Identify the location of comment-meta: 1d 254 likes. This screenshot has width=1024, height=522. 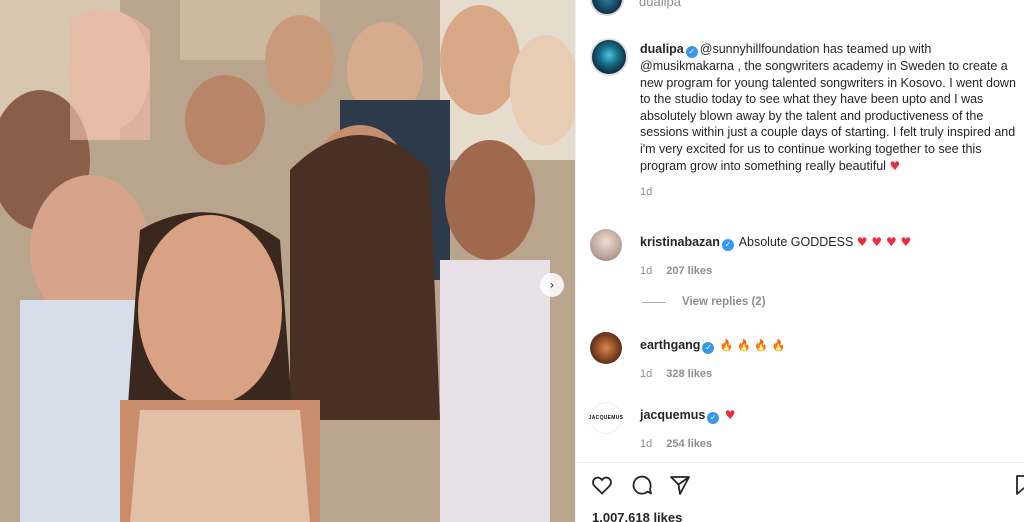
(676, 444).